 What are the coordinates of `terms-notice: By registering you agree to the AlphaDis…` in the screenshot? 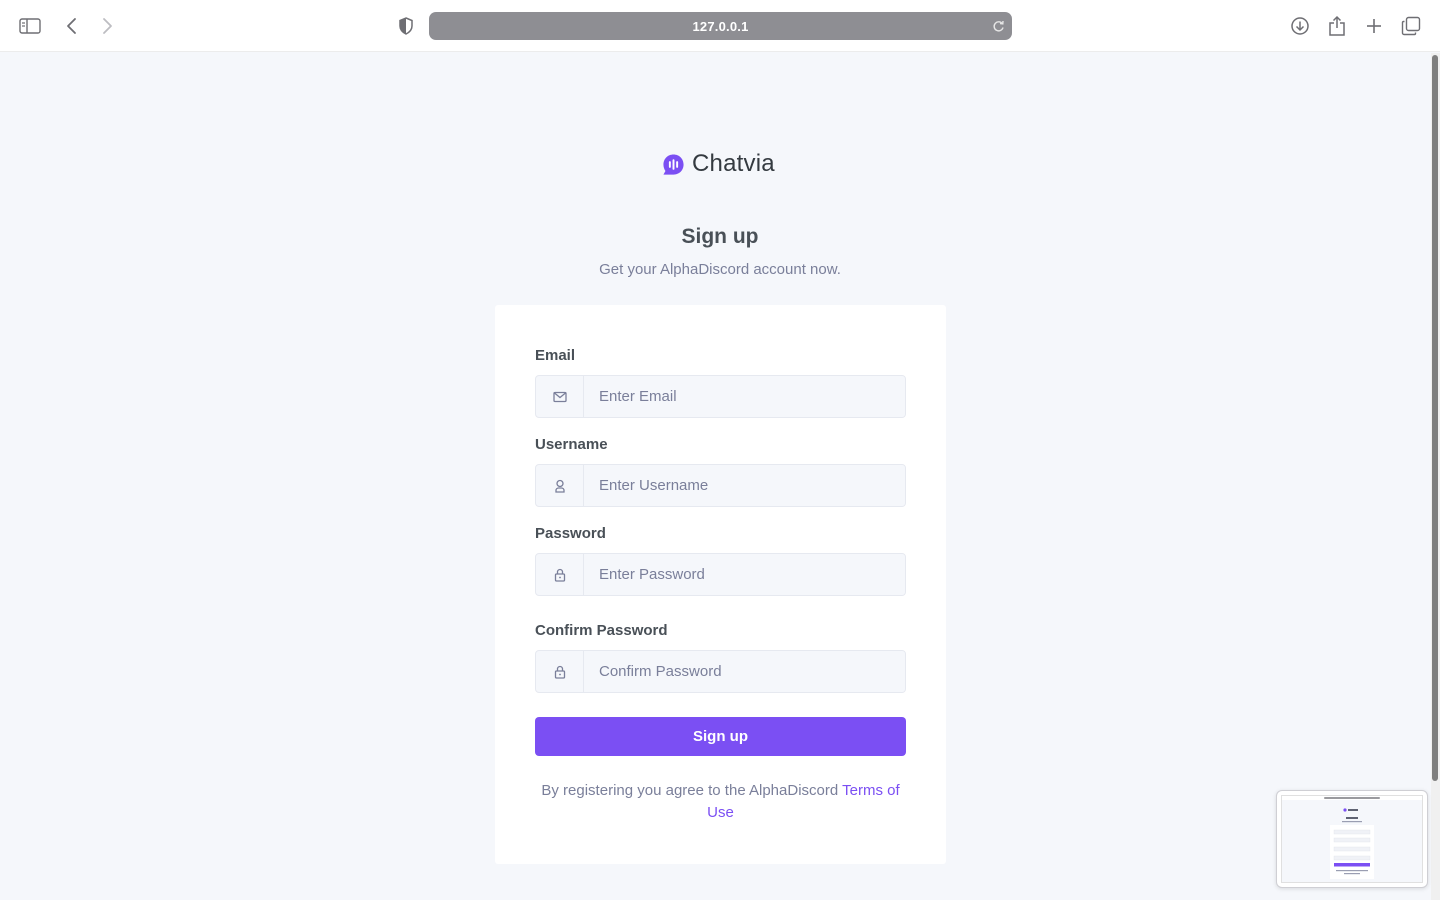 It's located at (720, 802).